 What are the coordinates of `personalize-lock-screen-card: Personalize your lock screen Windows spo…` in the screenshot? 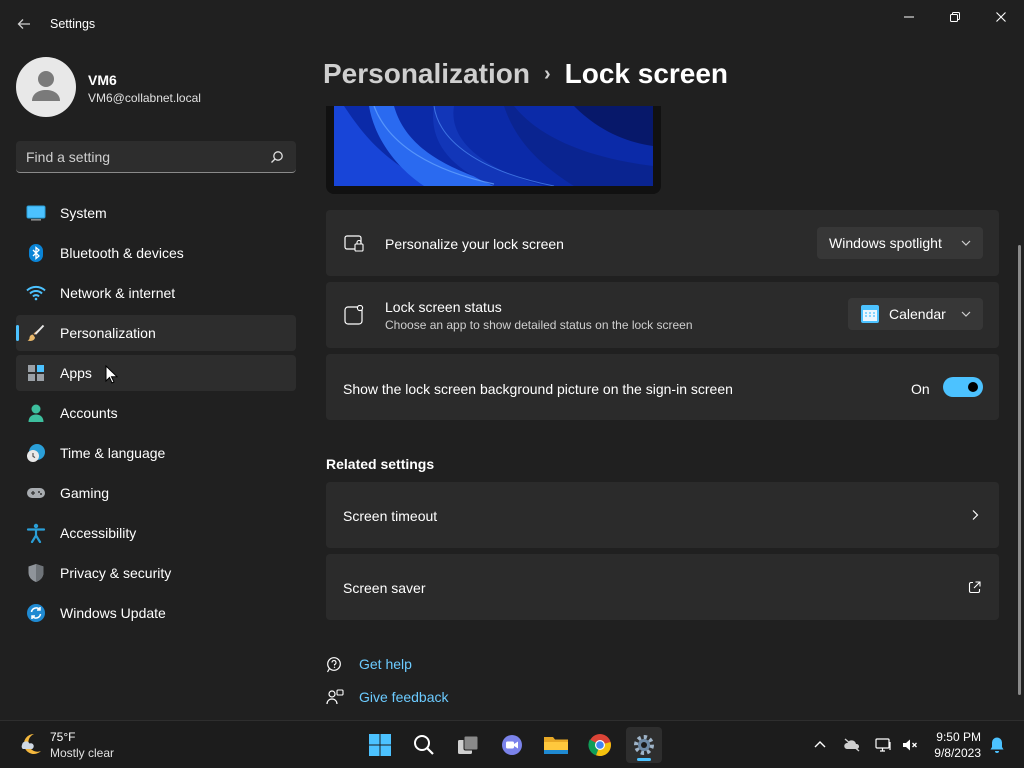 It's located at (662, 243).